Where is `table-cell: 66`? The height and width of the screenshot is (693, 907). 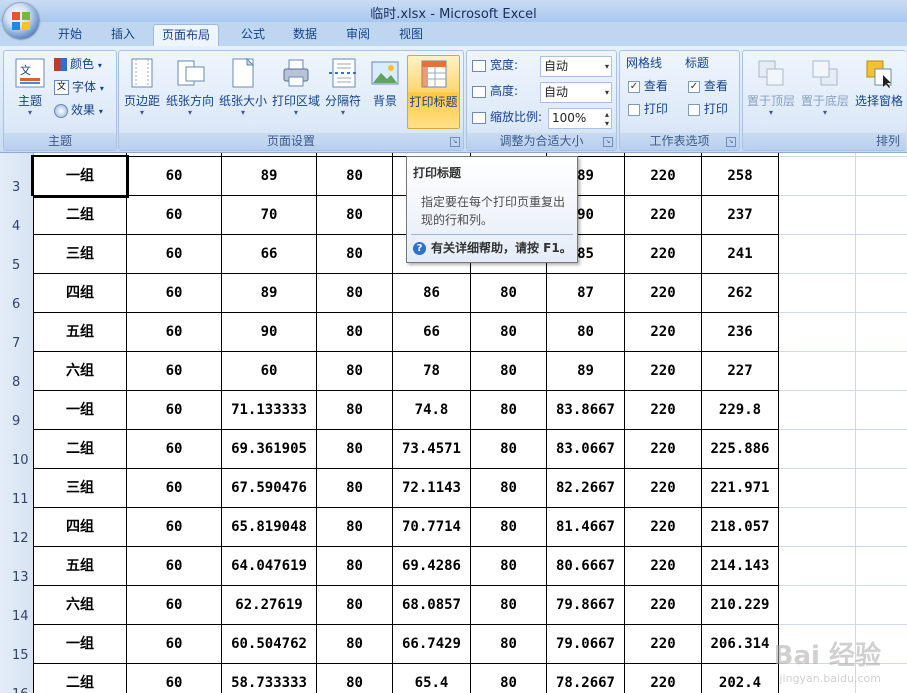 table-cell: 66 is located at coordinates (269, 254).